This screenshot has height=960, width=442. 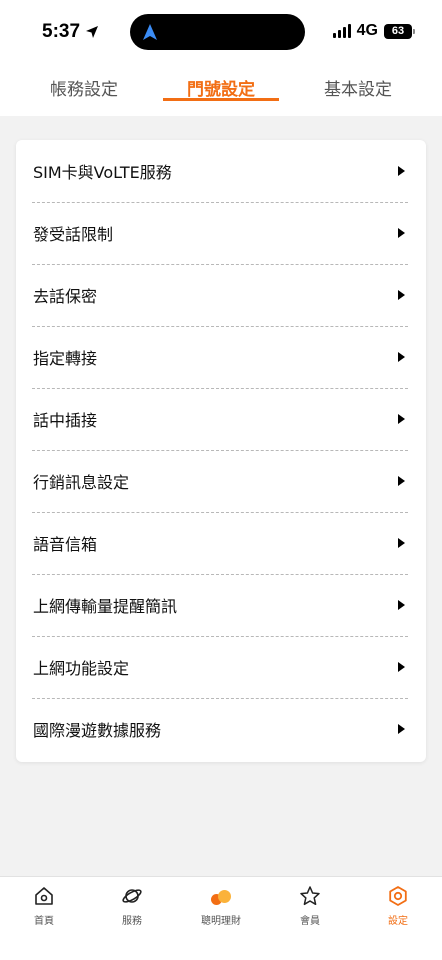 I want to click on status-time-group: 5:37, so click(x=70, y=32).